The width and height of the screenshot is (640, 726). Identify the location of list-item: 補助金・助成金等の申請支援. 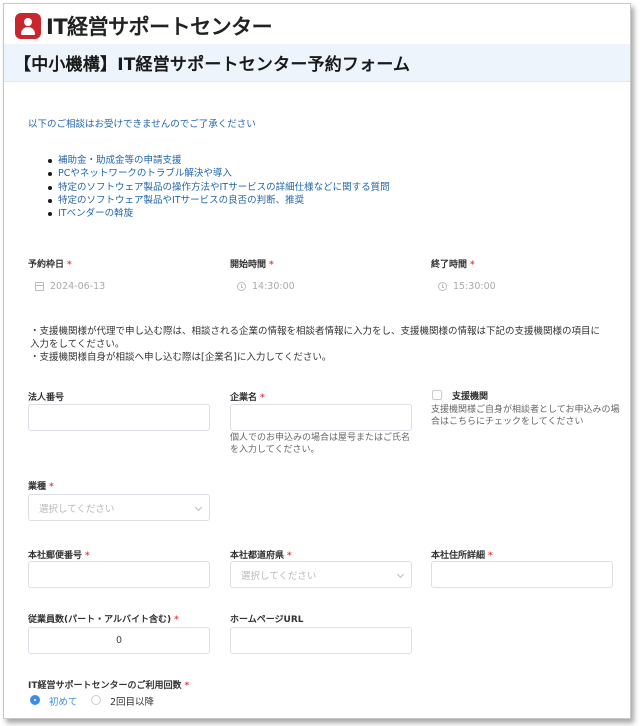
(219, 160).